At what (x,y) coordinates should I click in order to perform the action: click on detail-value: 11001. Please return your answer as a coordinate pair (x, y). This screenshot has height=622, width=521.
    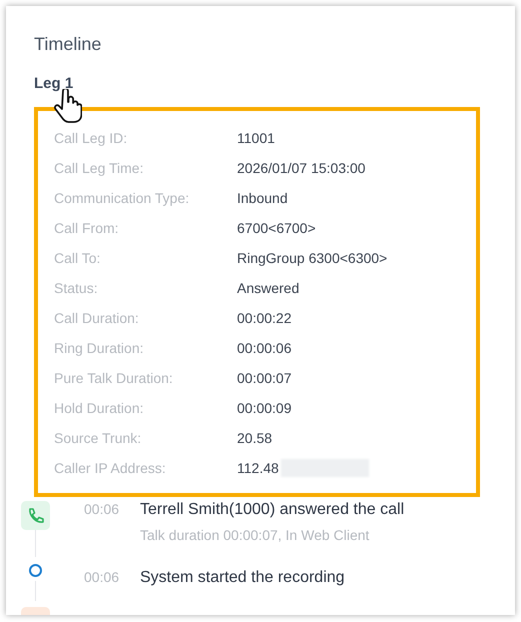
    Looking at the image, I should click on (256, 138).